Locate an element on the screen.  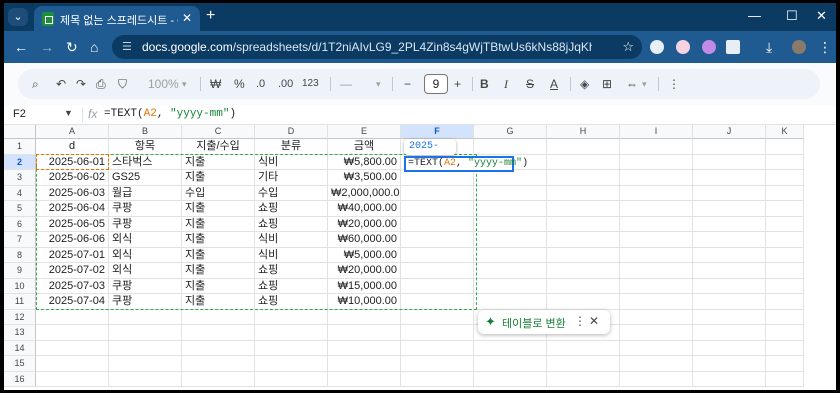
cell-d2: 식비 is located at coordinates (291, 162).